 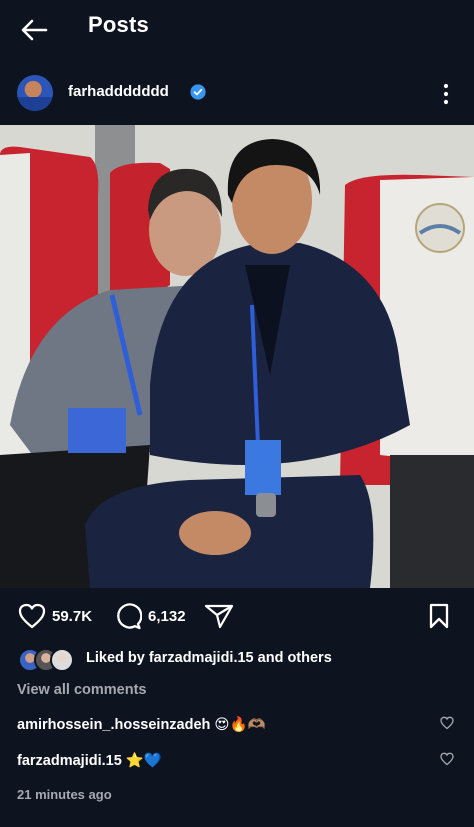 What do you see at coordinates (62, 660) in the screenshot?
I see `liker-avatar` at bounding box center [62, 660].